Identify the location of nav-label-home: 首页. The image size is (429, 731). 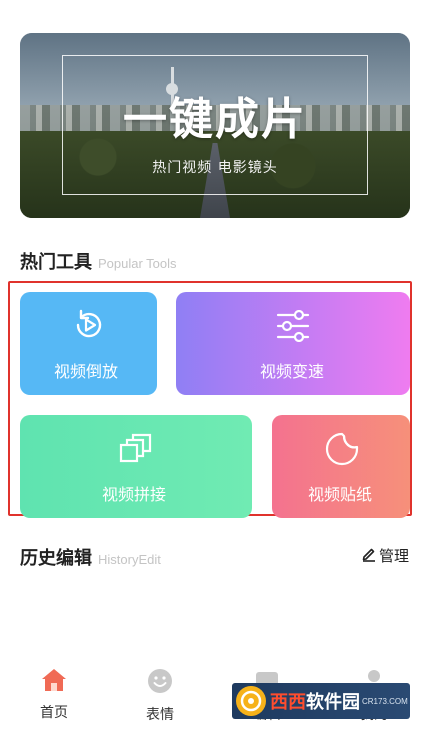
(54, 713).